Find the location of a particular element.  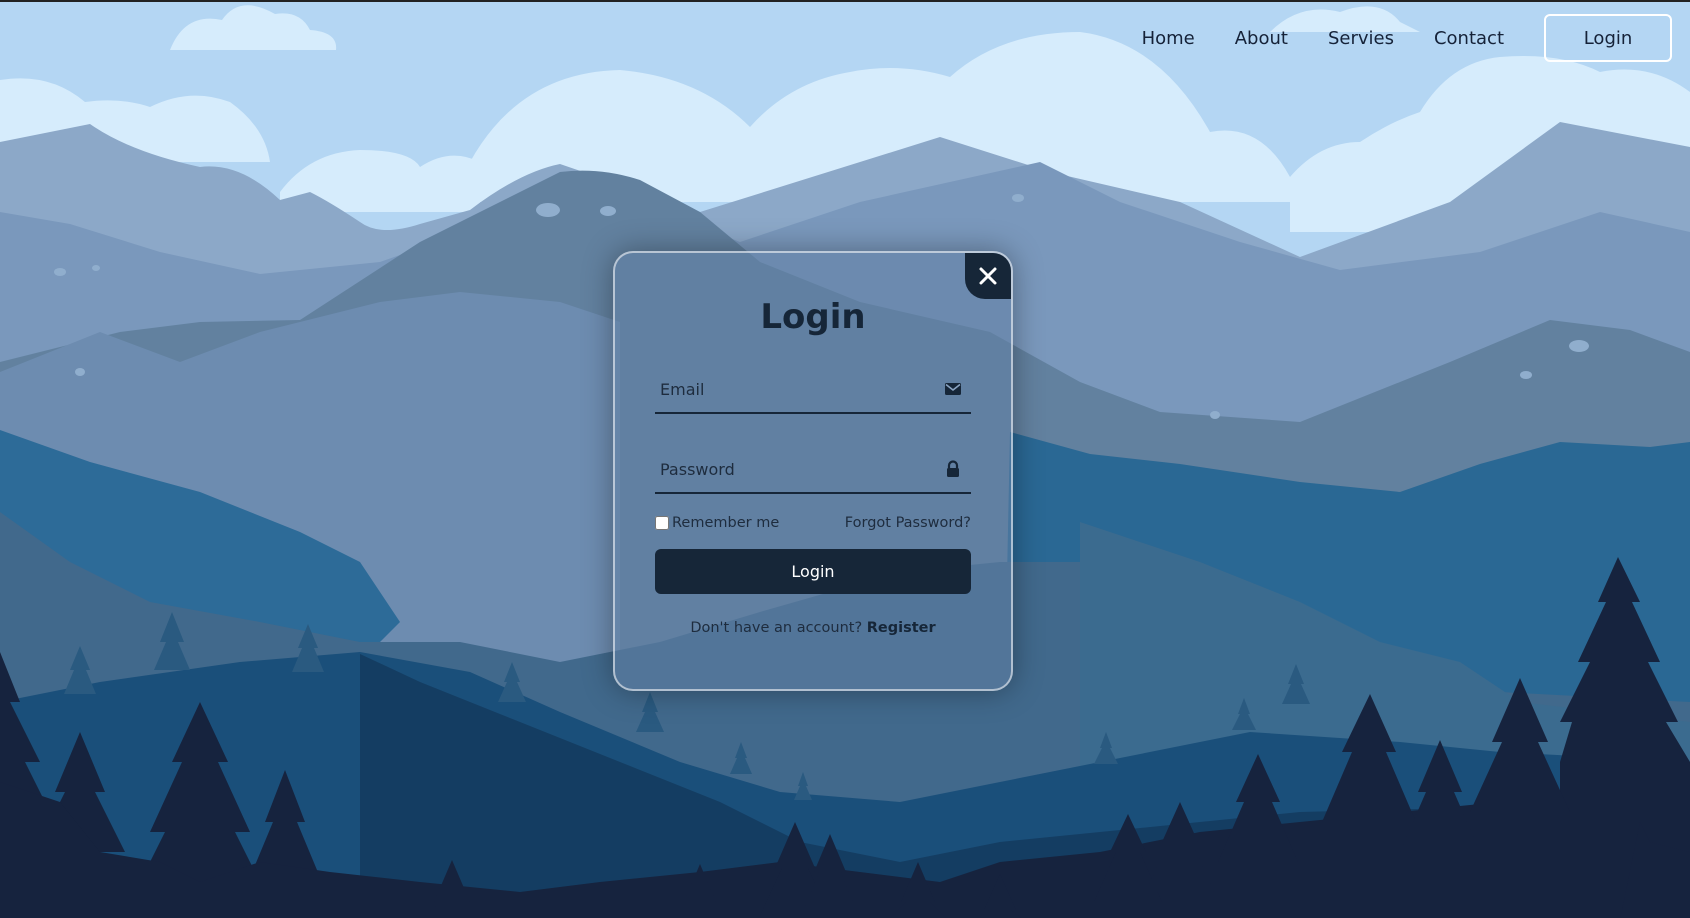

password-field-wrapper is located at coordinates (813, 470).